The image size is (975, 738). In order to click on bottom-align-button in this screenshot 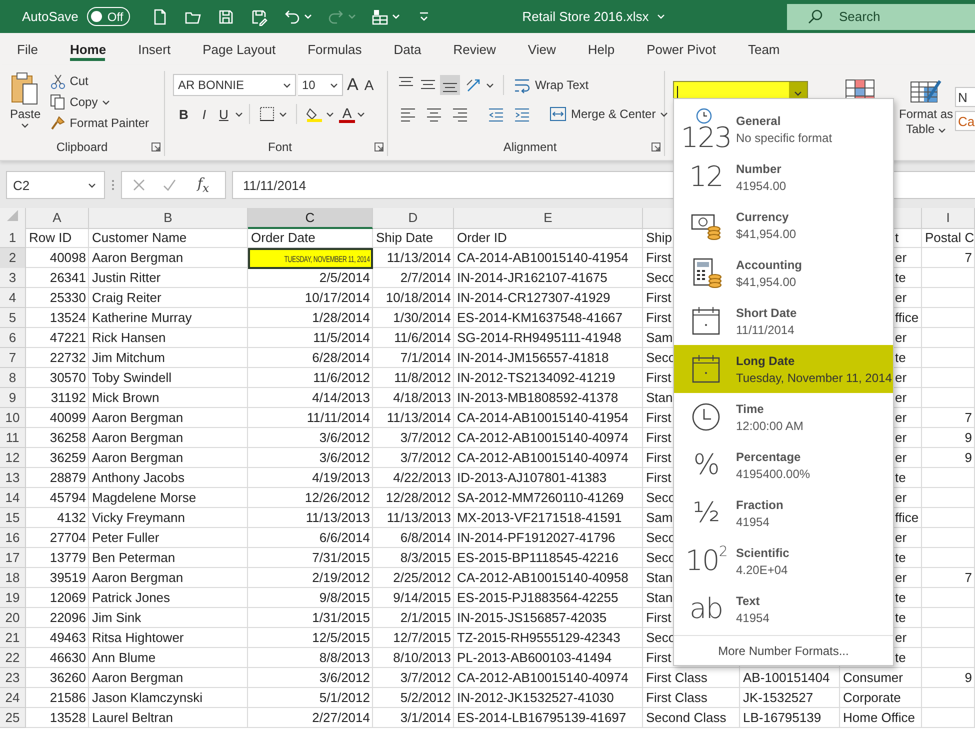, I will do `click(450, 85)`.